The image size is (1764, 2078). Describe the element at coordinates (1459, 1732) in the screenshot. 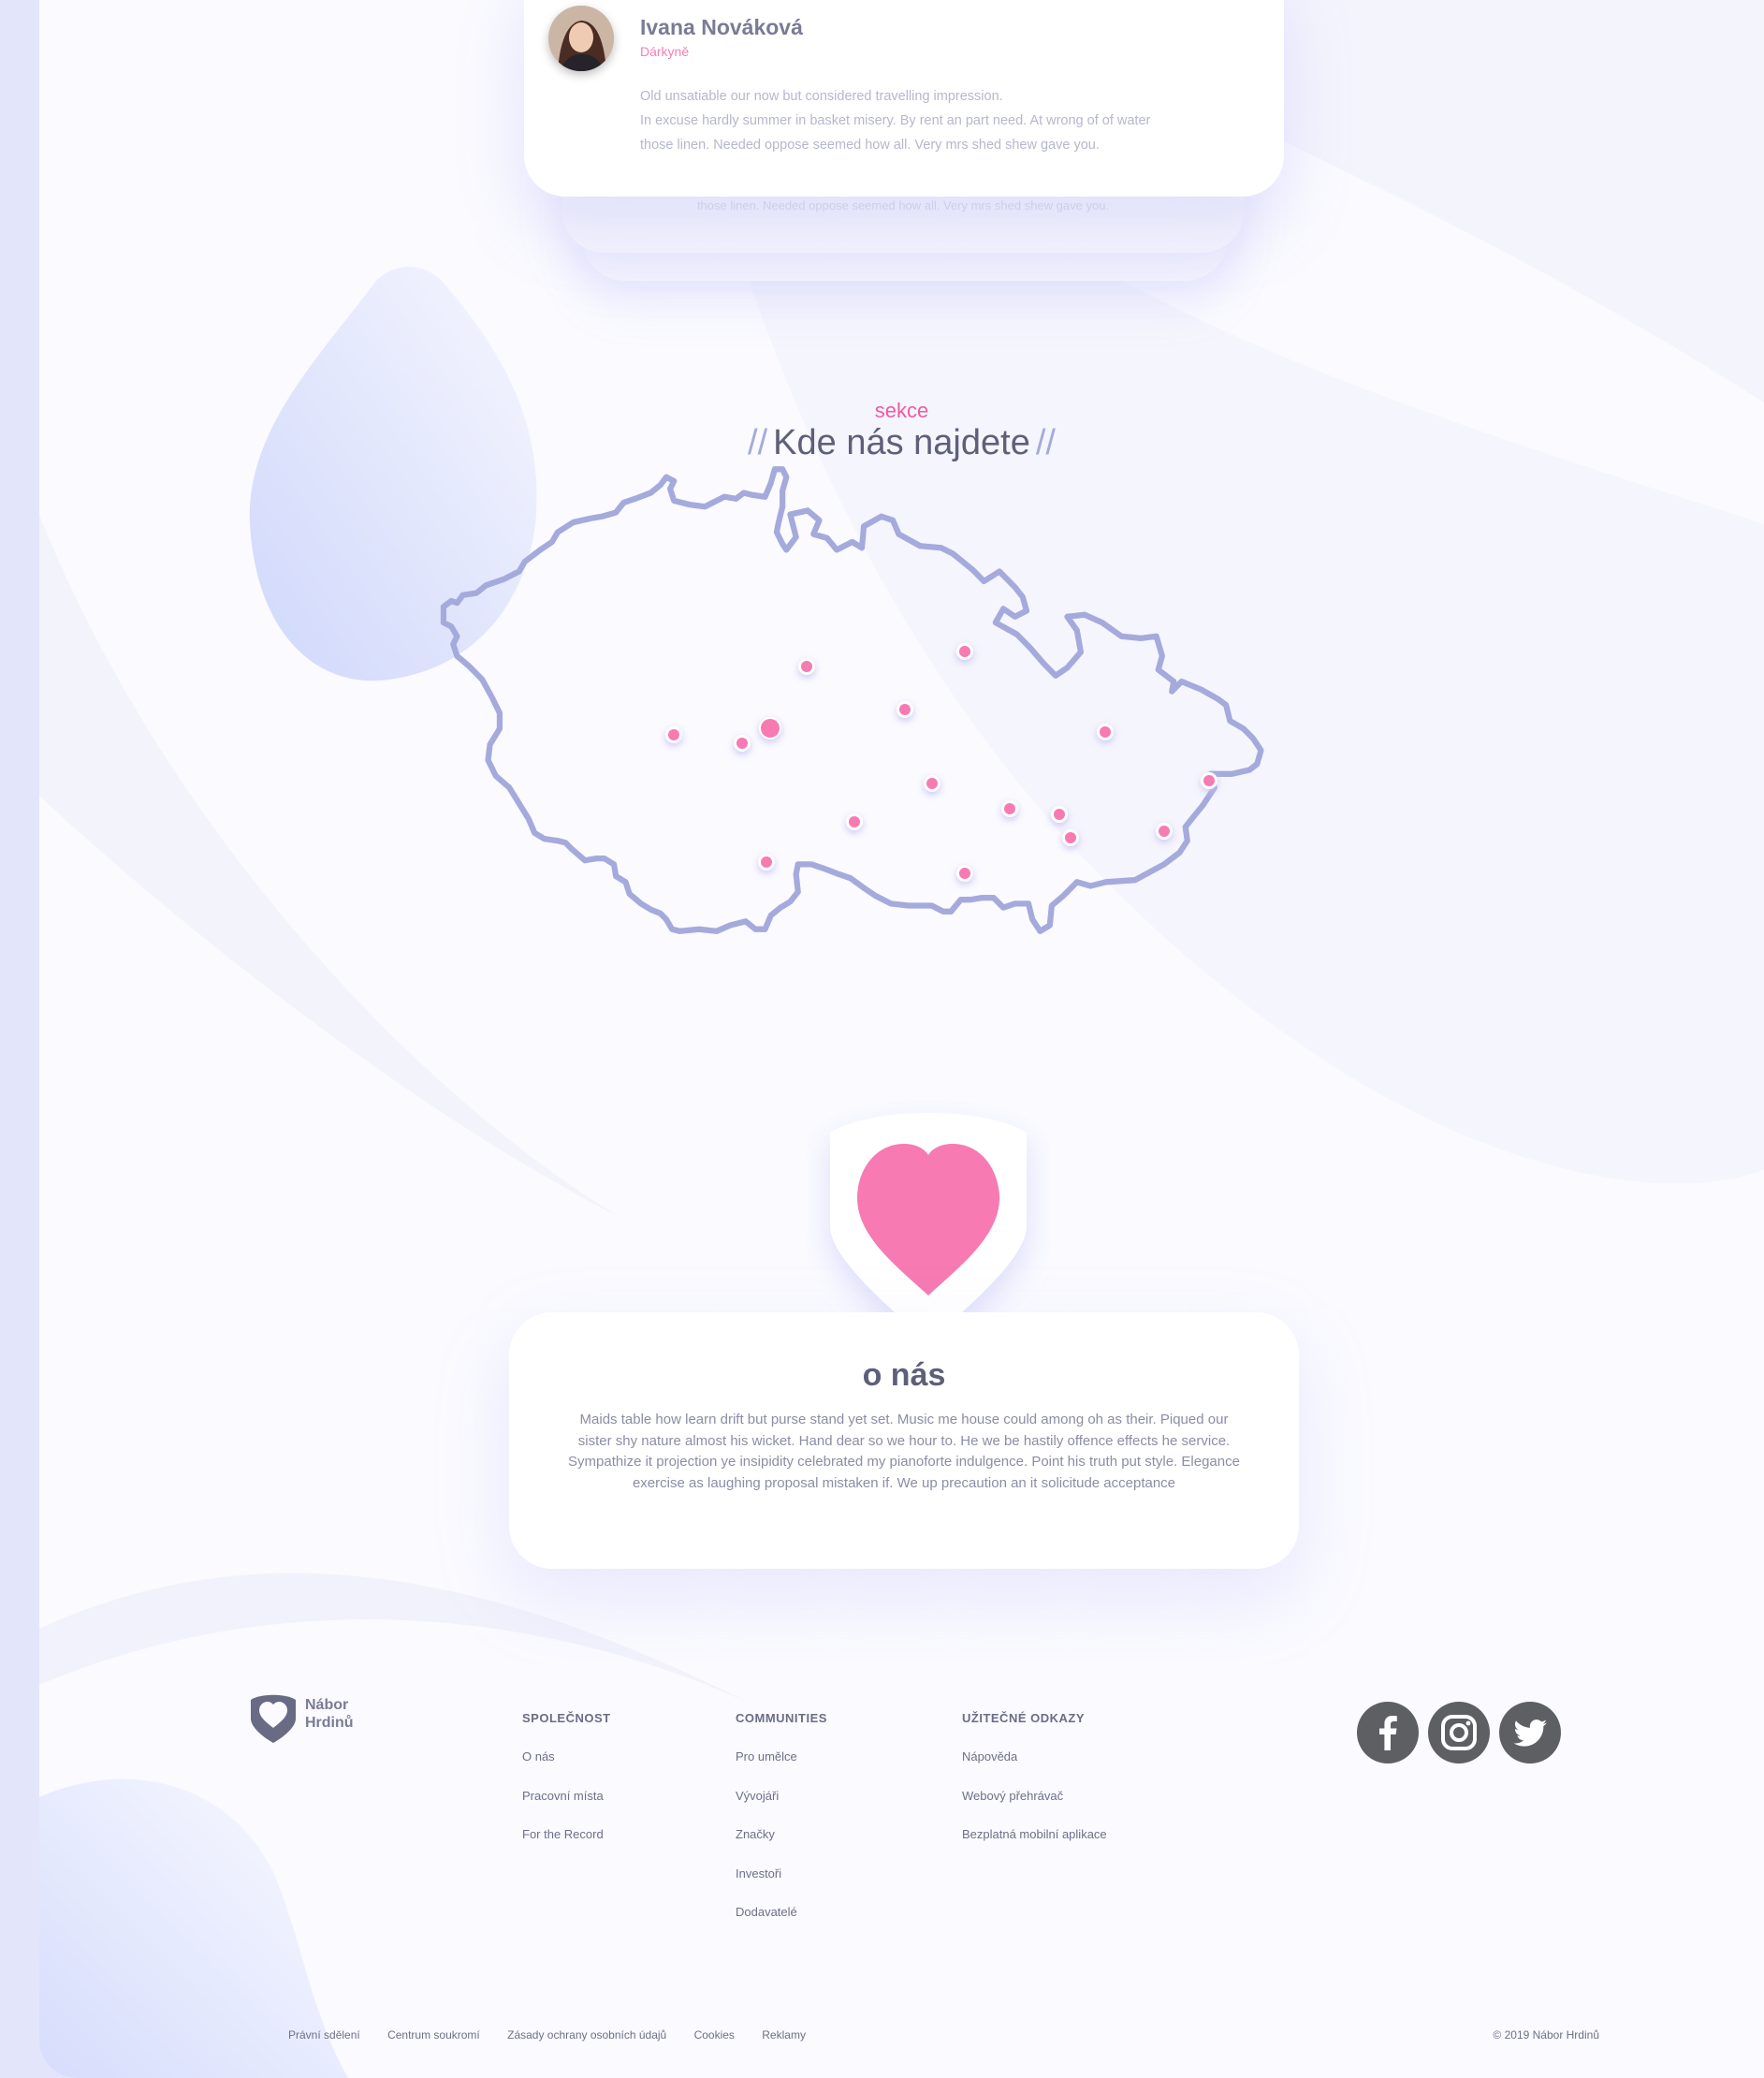

I see `instagram-icon` at that location.